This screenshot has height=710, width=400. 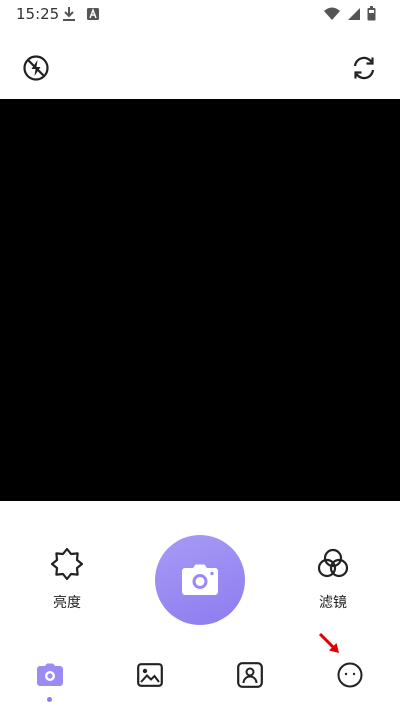 I want to click on portrait-icon, so click(x=250, y=675).